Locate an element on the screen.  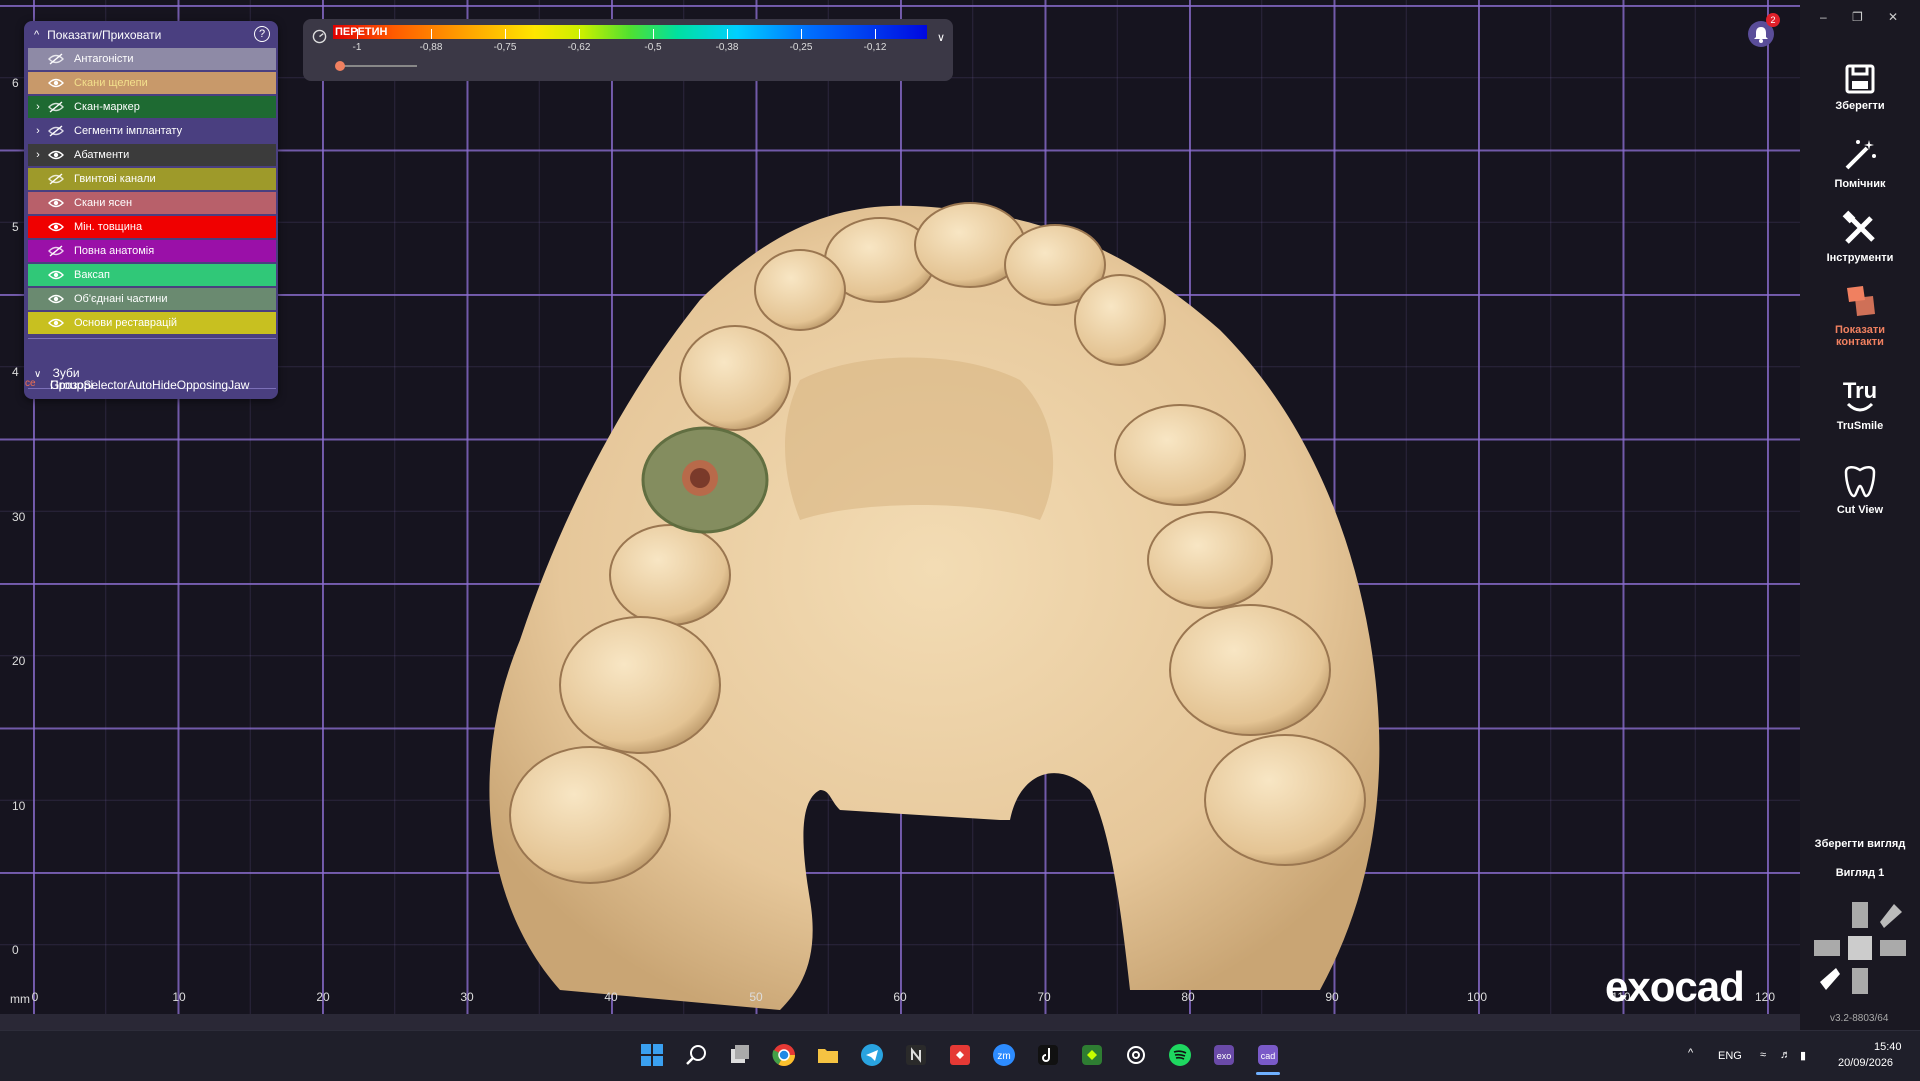
layer-row: Антагоністи is located at coordinates (152, 59).